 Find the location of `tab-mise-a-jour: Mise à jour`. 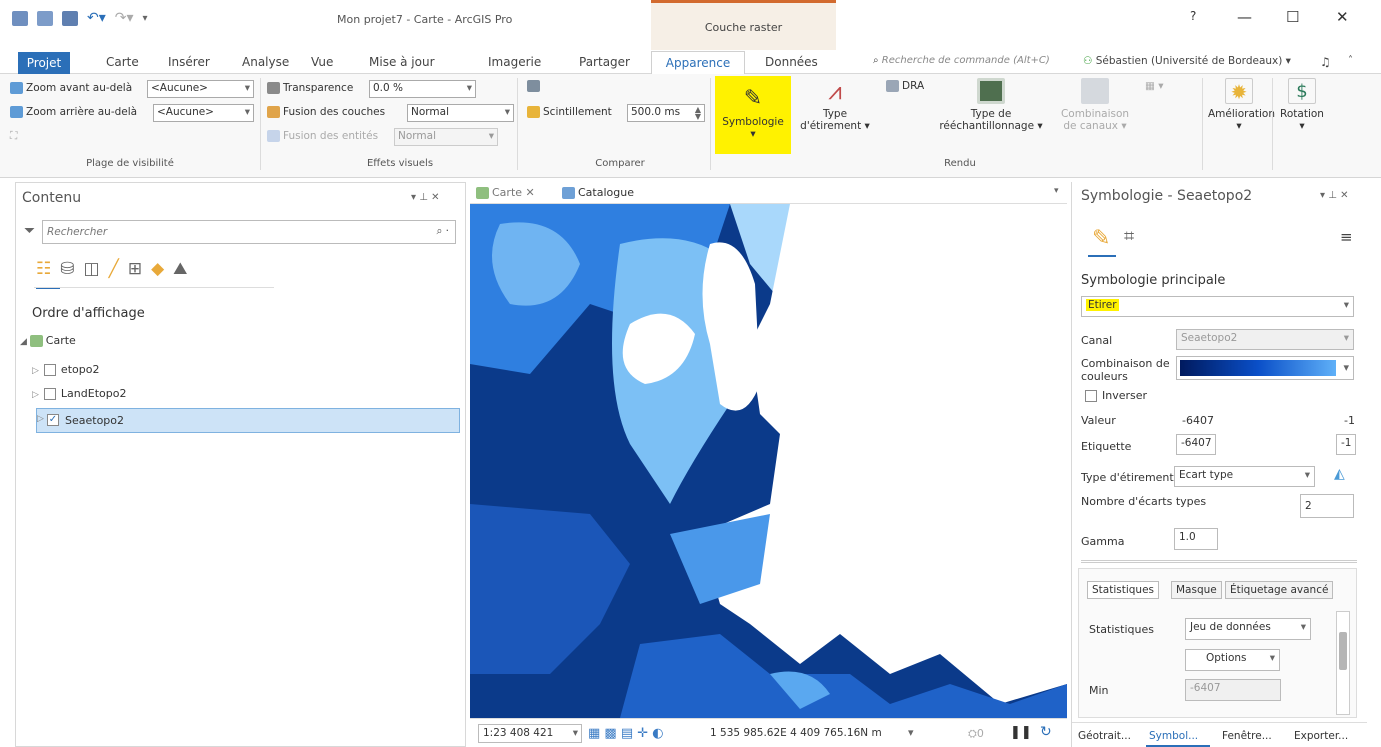

tab-mise-a-jour: Mise à jour is located at coordinates (402, 62).